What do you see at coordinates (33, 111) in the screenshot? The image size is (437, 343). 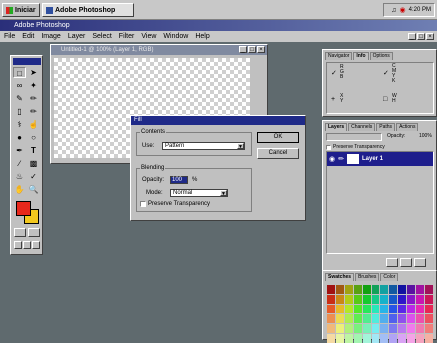 I see `pencil-tool-icon: ✏` at bounding box center [33, 111].